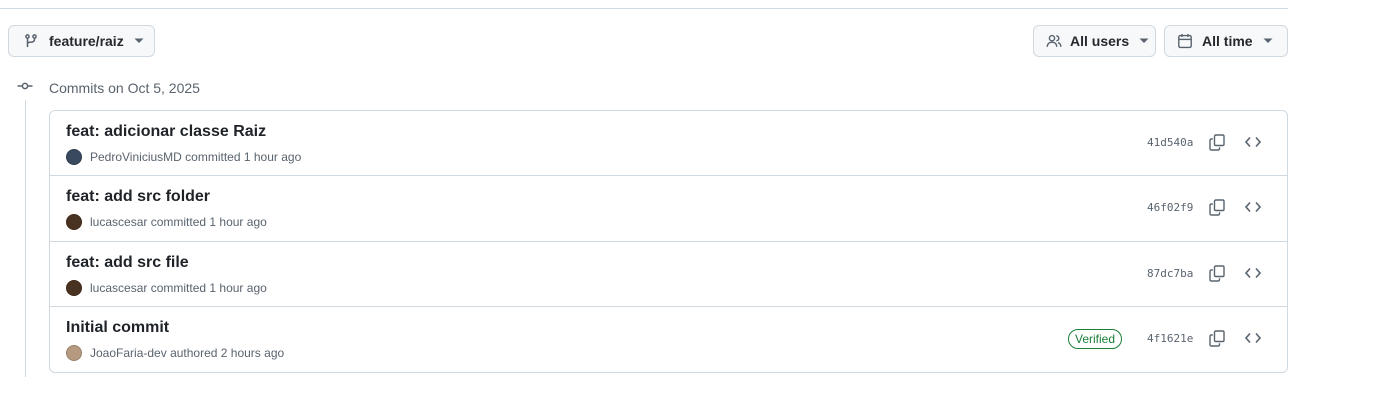 The height and width of the screenshot is (418, 1374). Describe the element at coordinates (1170, 207) in the screenshot. I see `commit-sha-link: 46f02f9` at that location.